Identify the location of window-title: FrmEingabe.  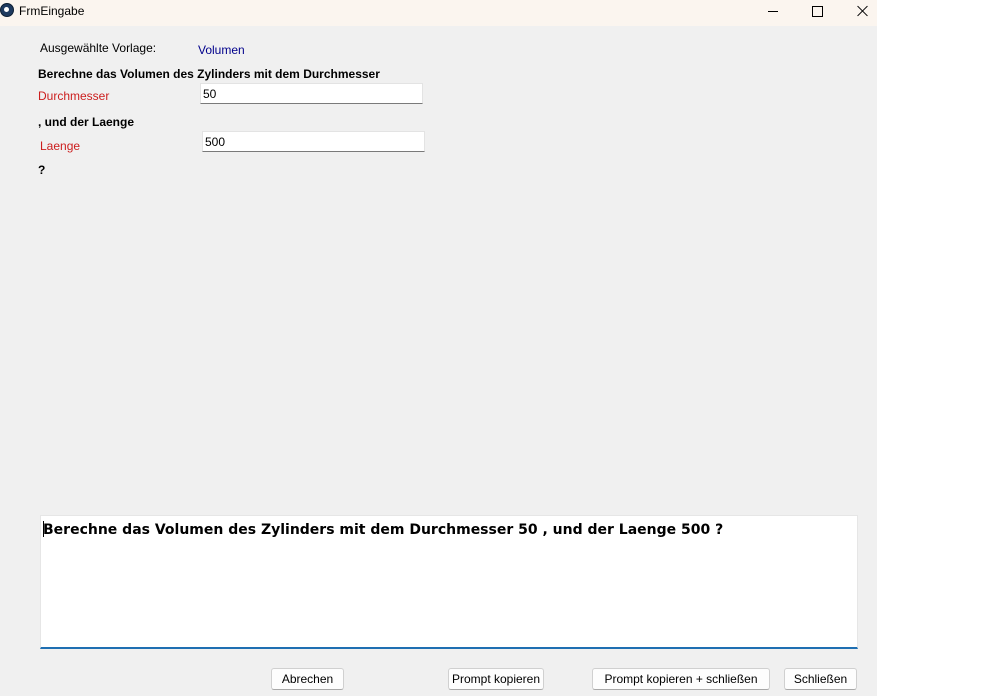
(52, 11).